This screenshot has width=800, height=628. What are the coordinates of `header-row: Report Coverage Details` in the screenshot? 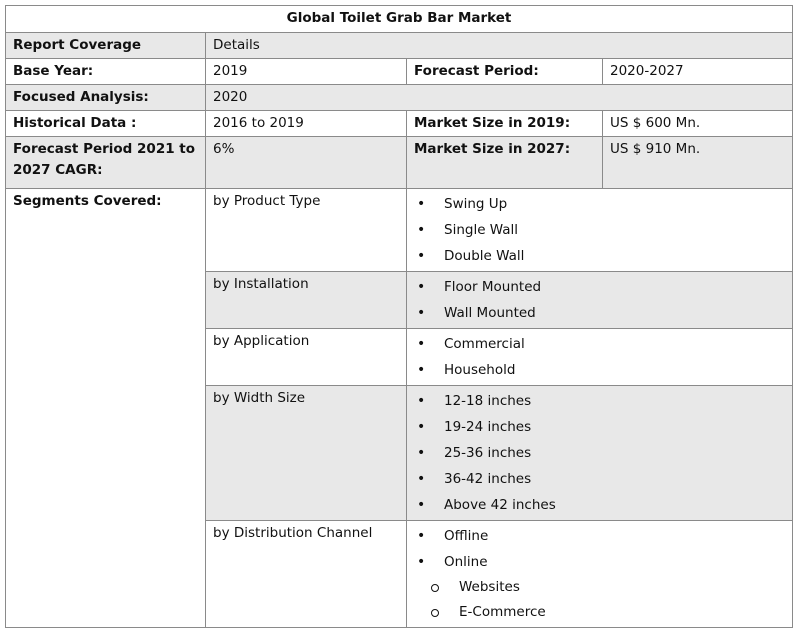 It's located at (399, 45).